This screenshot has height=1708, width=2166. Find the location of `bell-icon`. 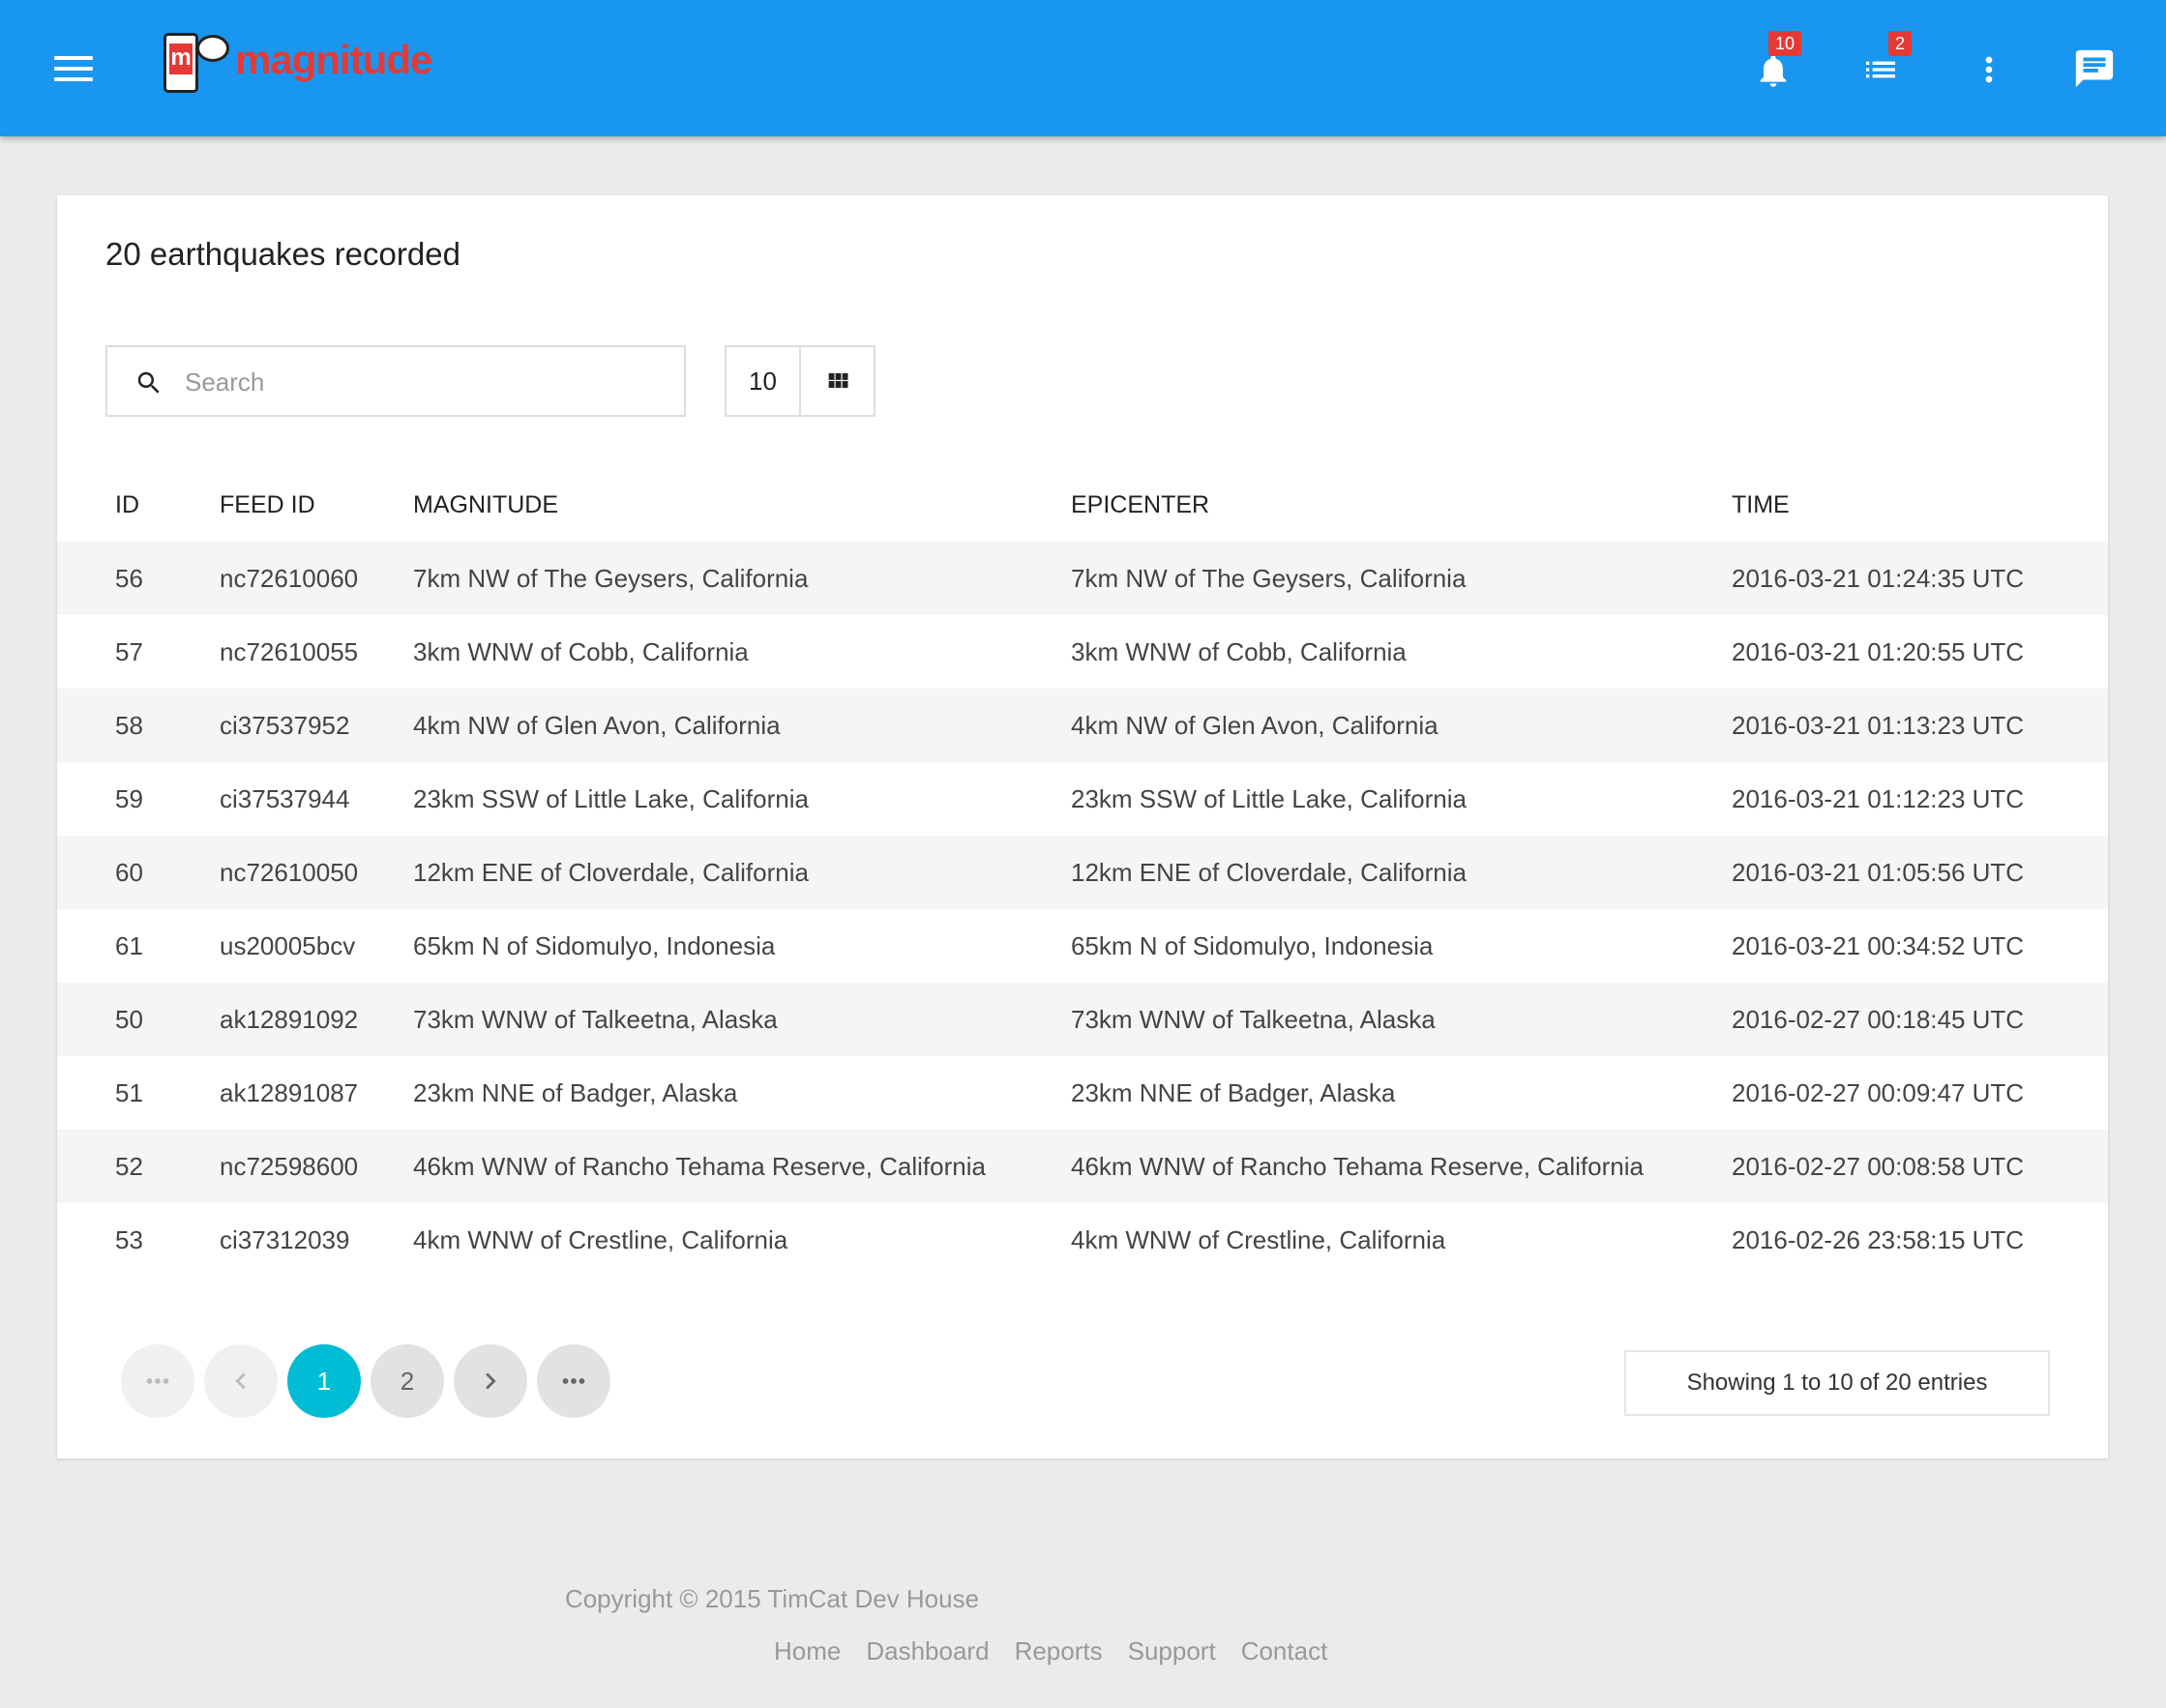

bell-icon is located at coordinates (1773, 71).